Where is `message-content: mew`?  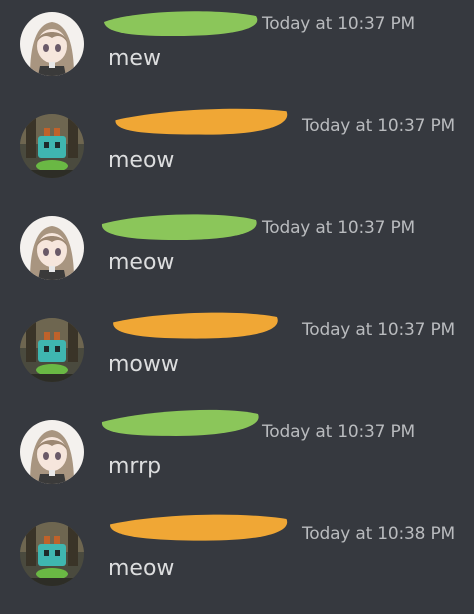 message-content: mew is located at coordinates (134, 58).